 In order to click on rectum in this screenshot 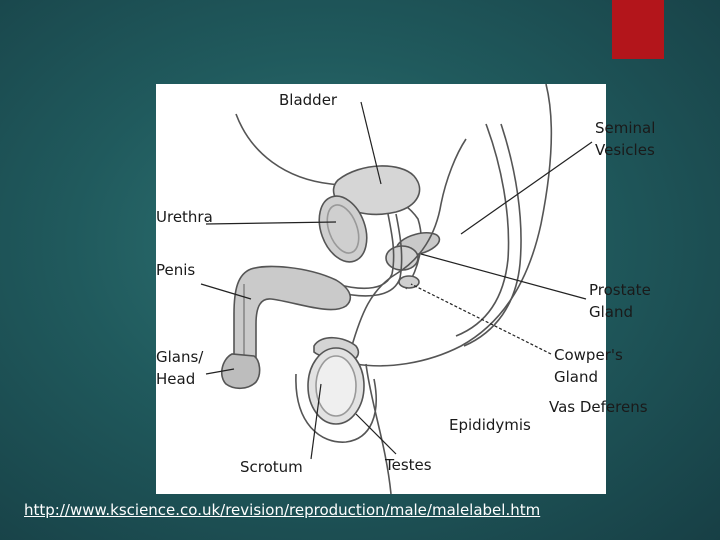, I will do `click(482, 230)`.